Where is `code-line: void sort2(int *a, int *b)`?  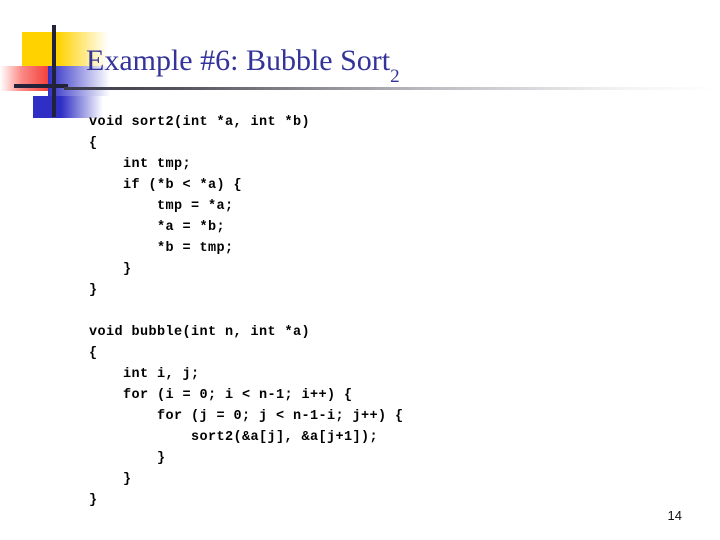
code-line: void sort2(int *a, int *b) is located at coordinates (200, 122).